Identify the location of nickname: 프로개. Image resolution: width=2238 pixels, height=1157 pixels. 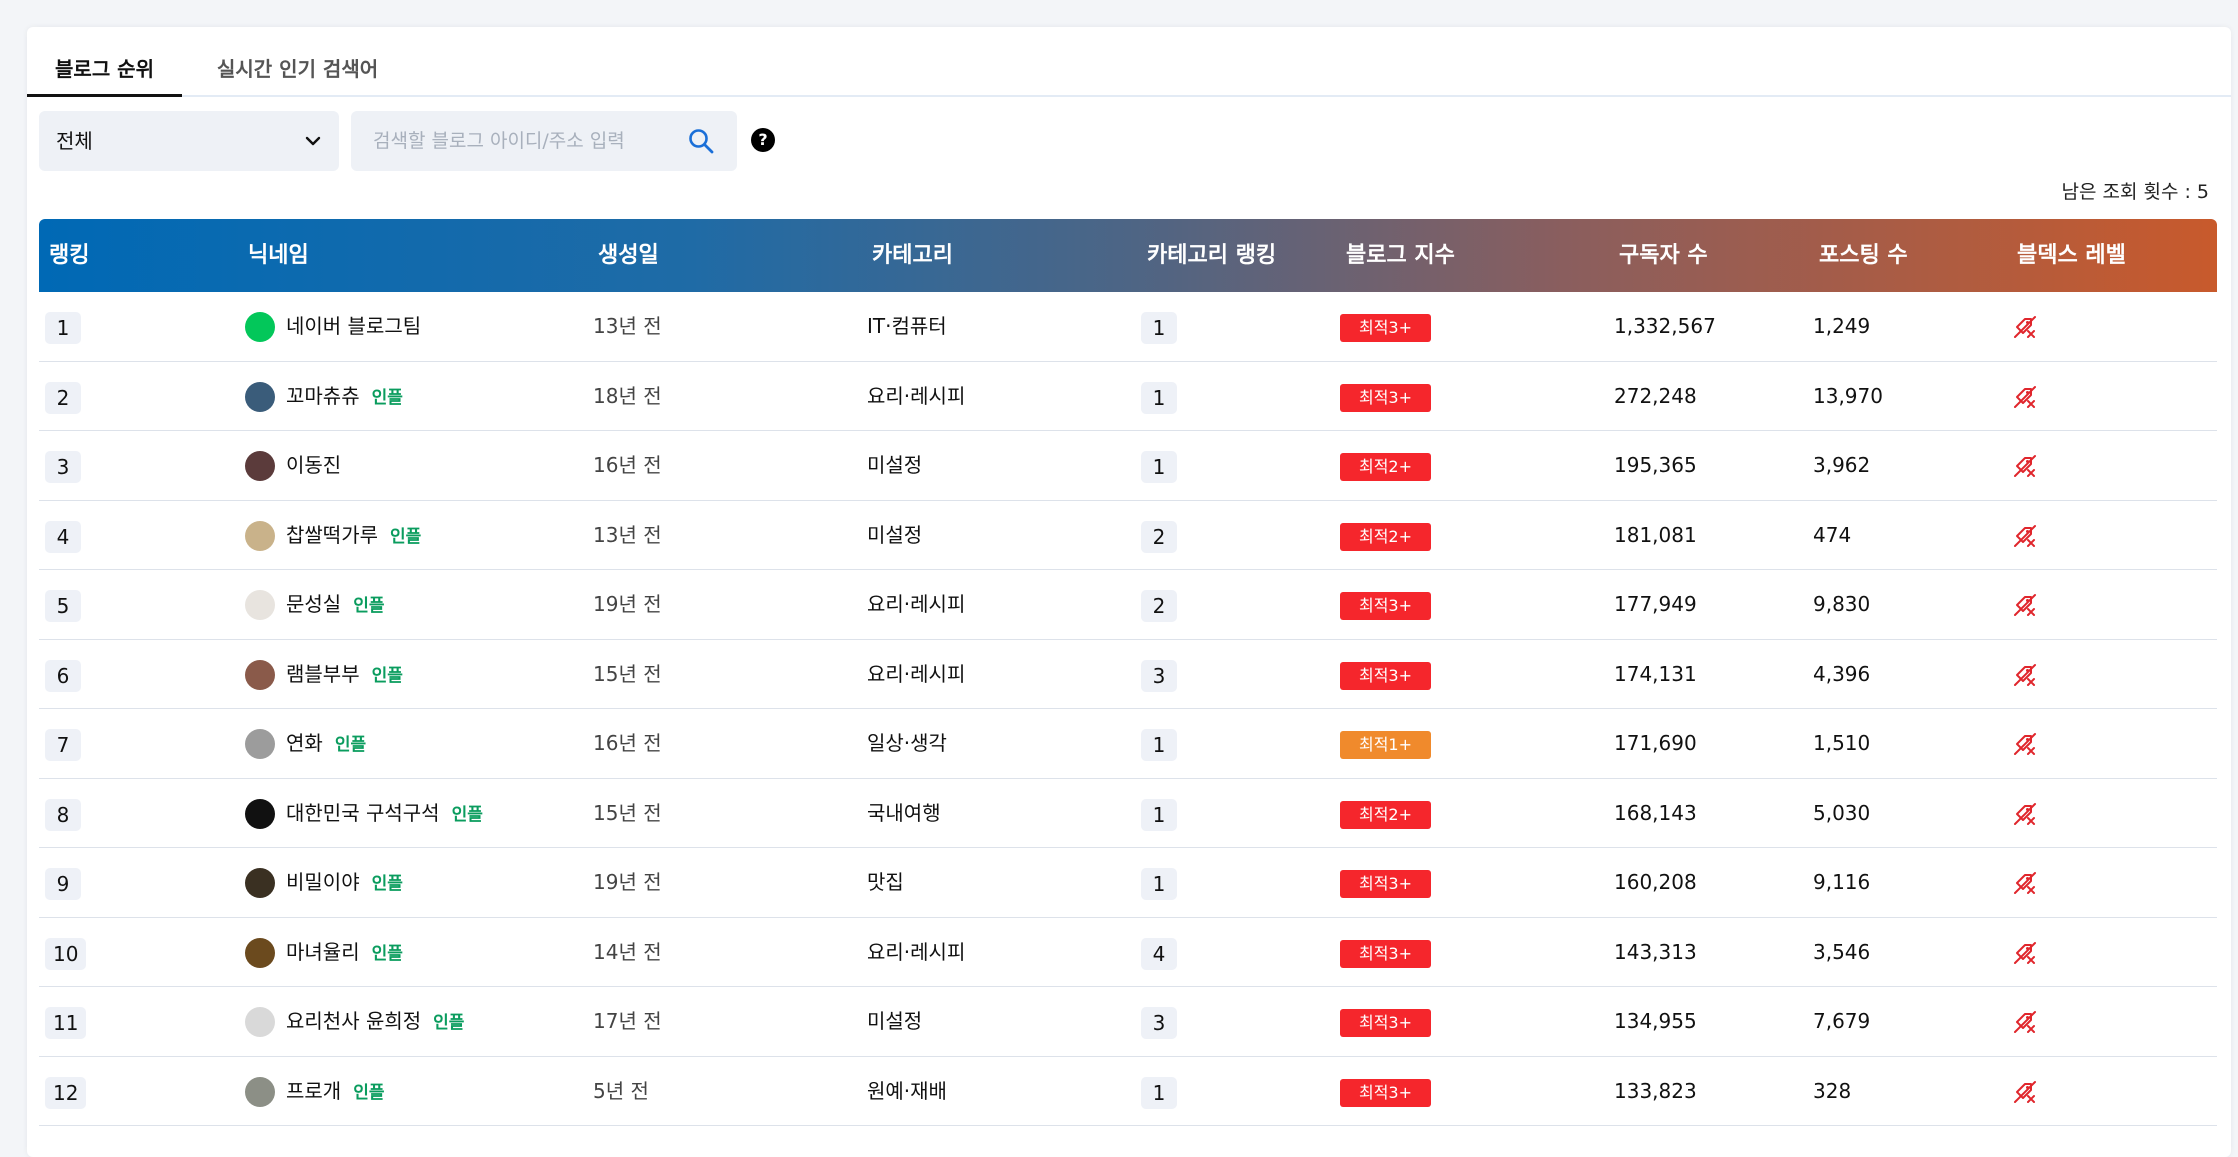
(314, 1090).